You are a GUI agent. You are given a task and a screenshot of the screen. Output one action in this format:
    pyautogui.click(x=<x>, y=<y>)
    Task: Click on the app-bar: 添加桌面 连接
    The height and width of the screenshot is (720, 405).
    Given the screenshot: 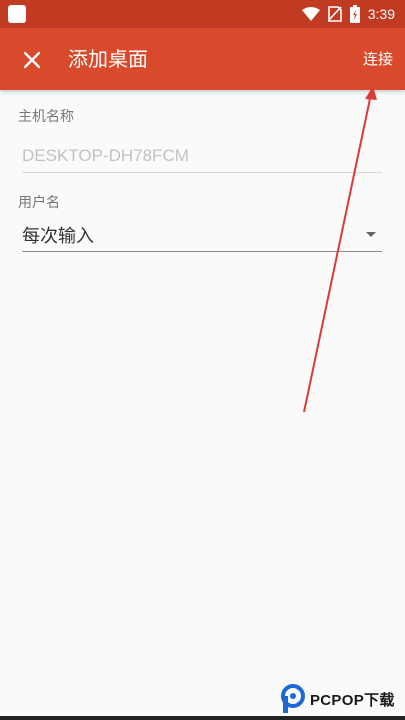 What is the action you would take?
    pyautogui.click(x=202, y=59)
    